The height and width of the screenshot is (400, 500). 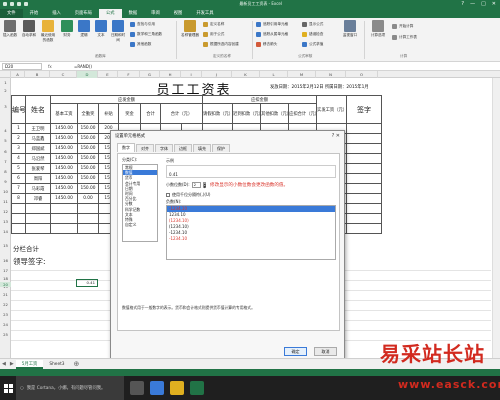 What do you see at coordinates (59, 66) in the screenshot?
I see `fx-icon: fx` at bounding box center [59, 66].